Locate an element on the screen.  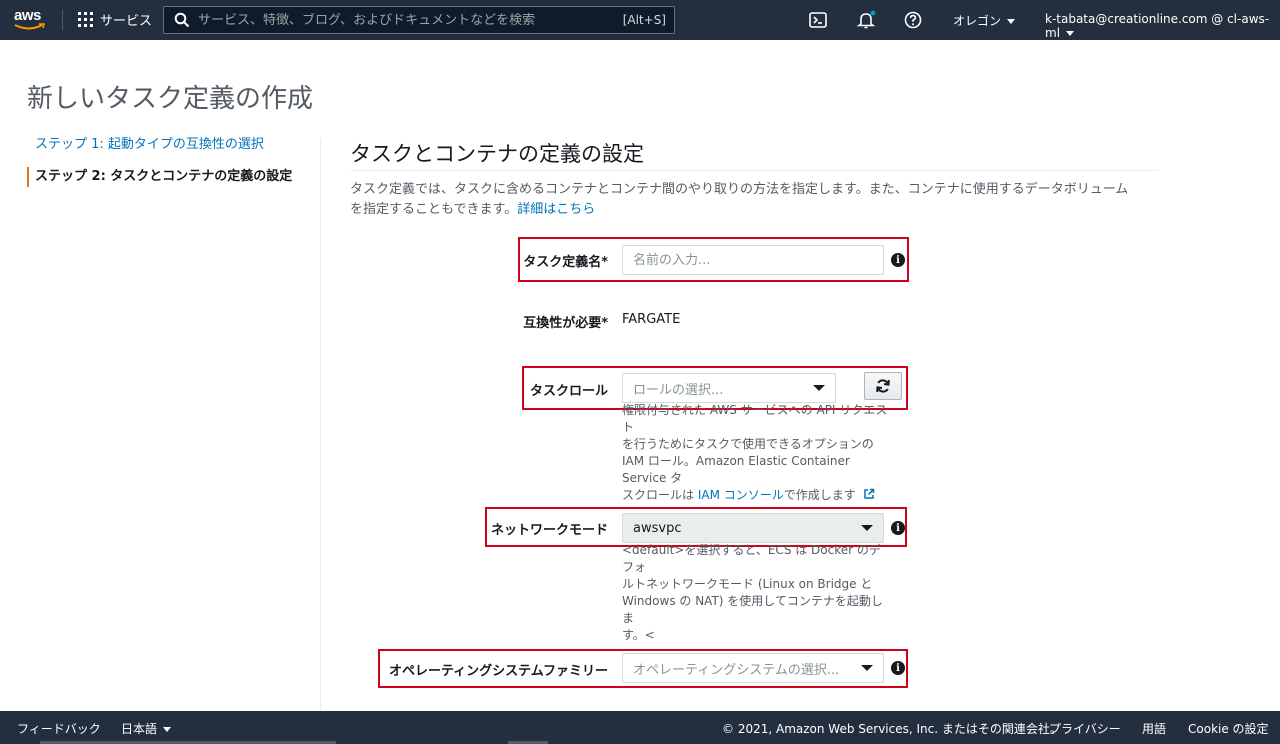
compatibility-value: FARGATE is located at coordinates (651, 319).